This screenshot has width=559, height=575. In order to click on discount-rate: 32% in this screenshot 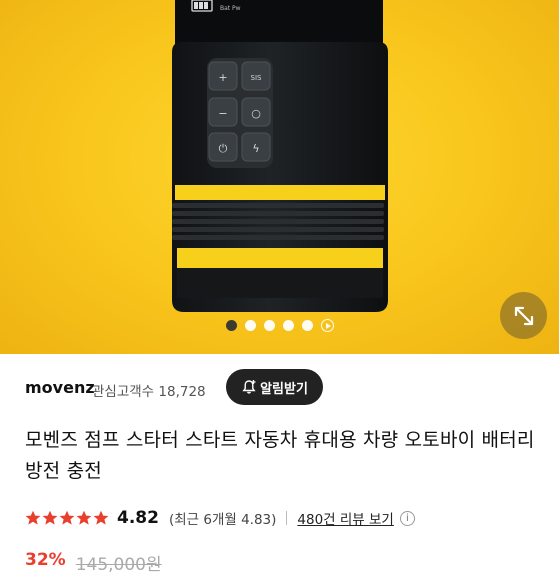, I will do `click(45, 560)`.